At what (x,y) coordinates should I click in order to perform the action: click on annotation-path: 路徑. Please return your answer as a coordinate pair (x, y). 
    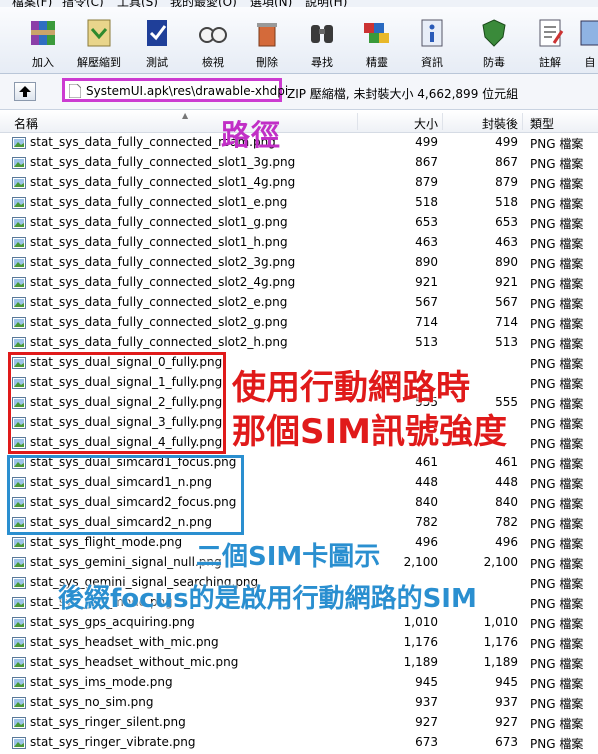
    Looking at the image, I should click on (251, 135).